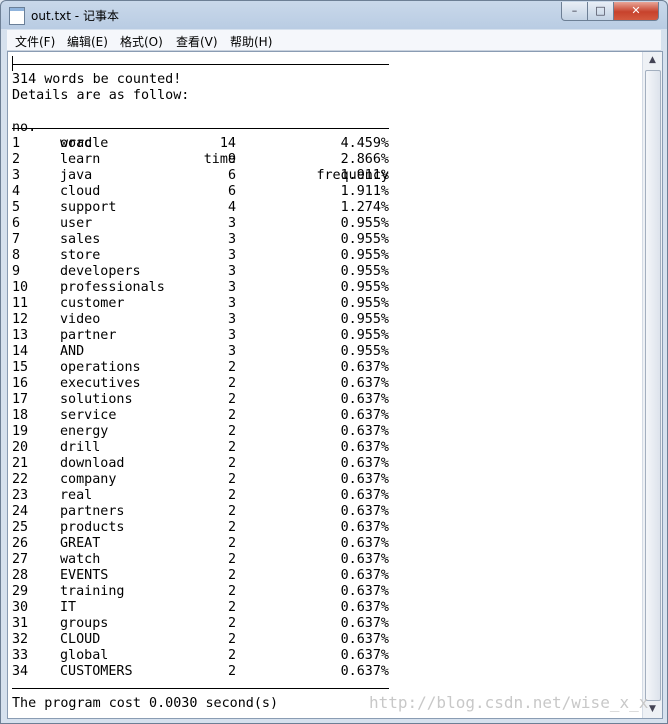 Image resolution: width=668 pixels, height=724 pixels. I want to click on row-number: 4, so click(16, 191).